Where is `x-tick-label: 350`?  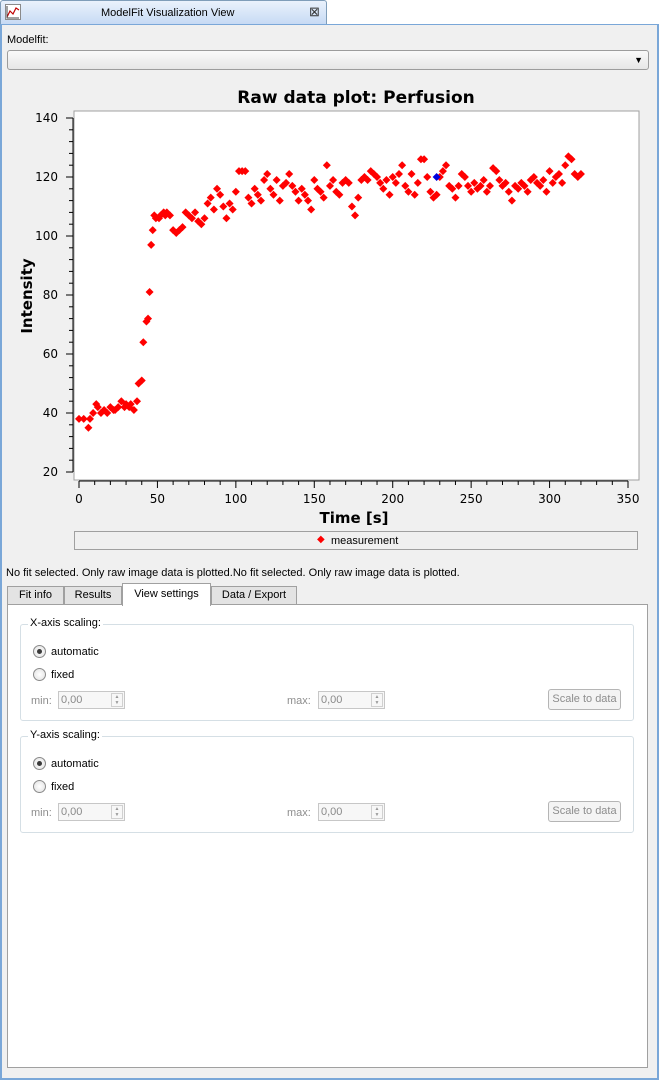 x-tick-label: 350 is located at coordinates (628, 499).